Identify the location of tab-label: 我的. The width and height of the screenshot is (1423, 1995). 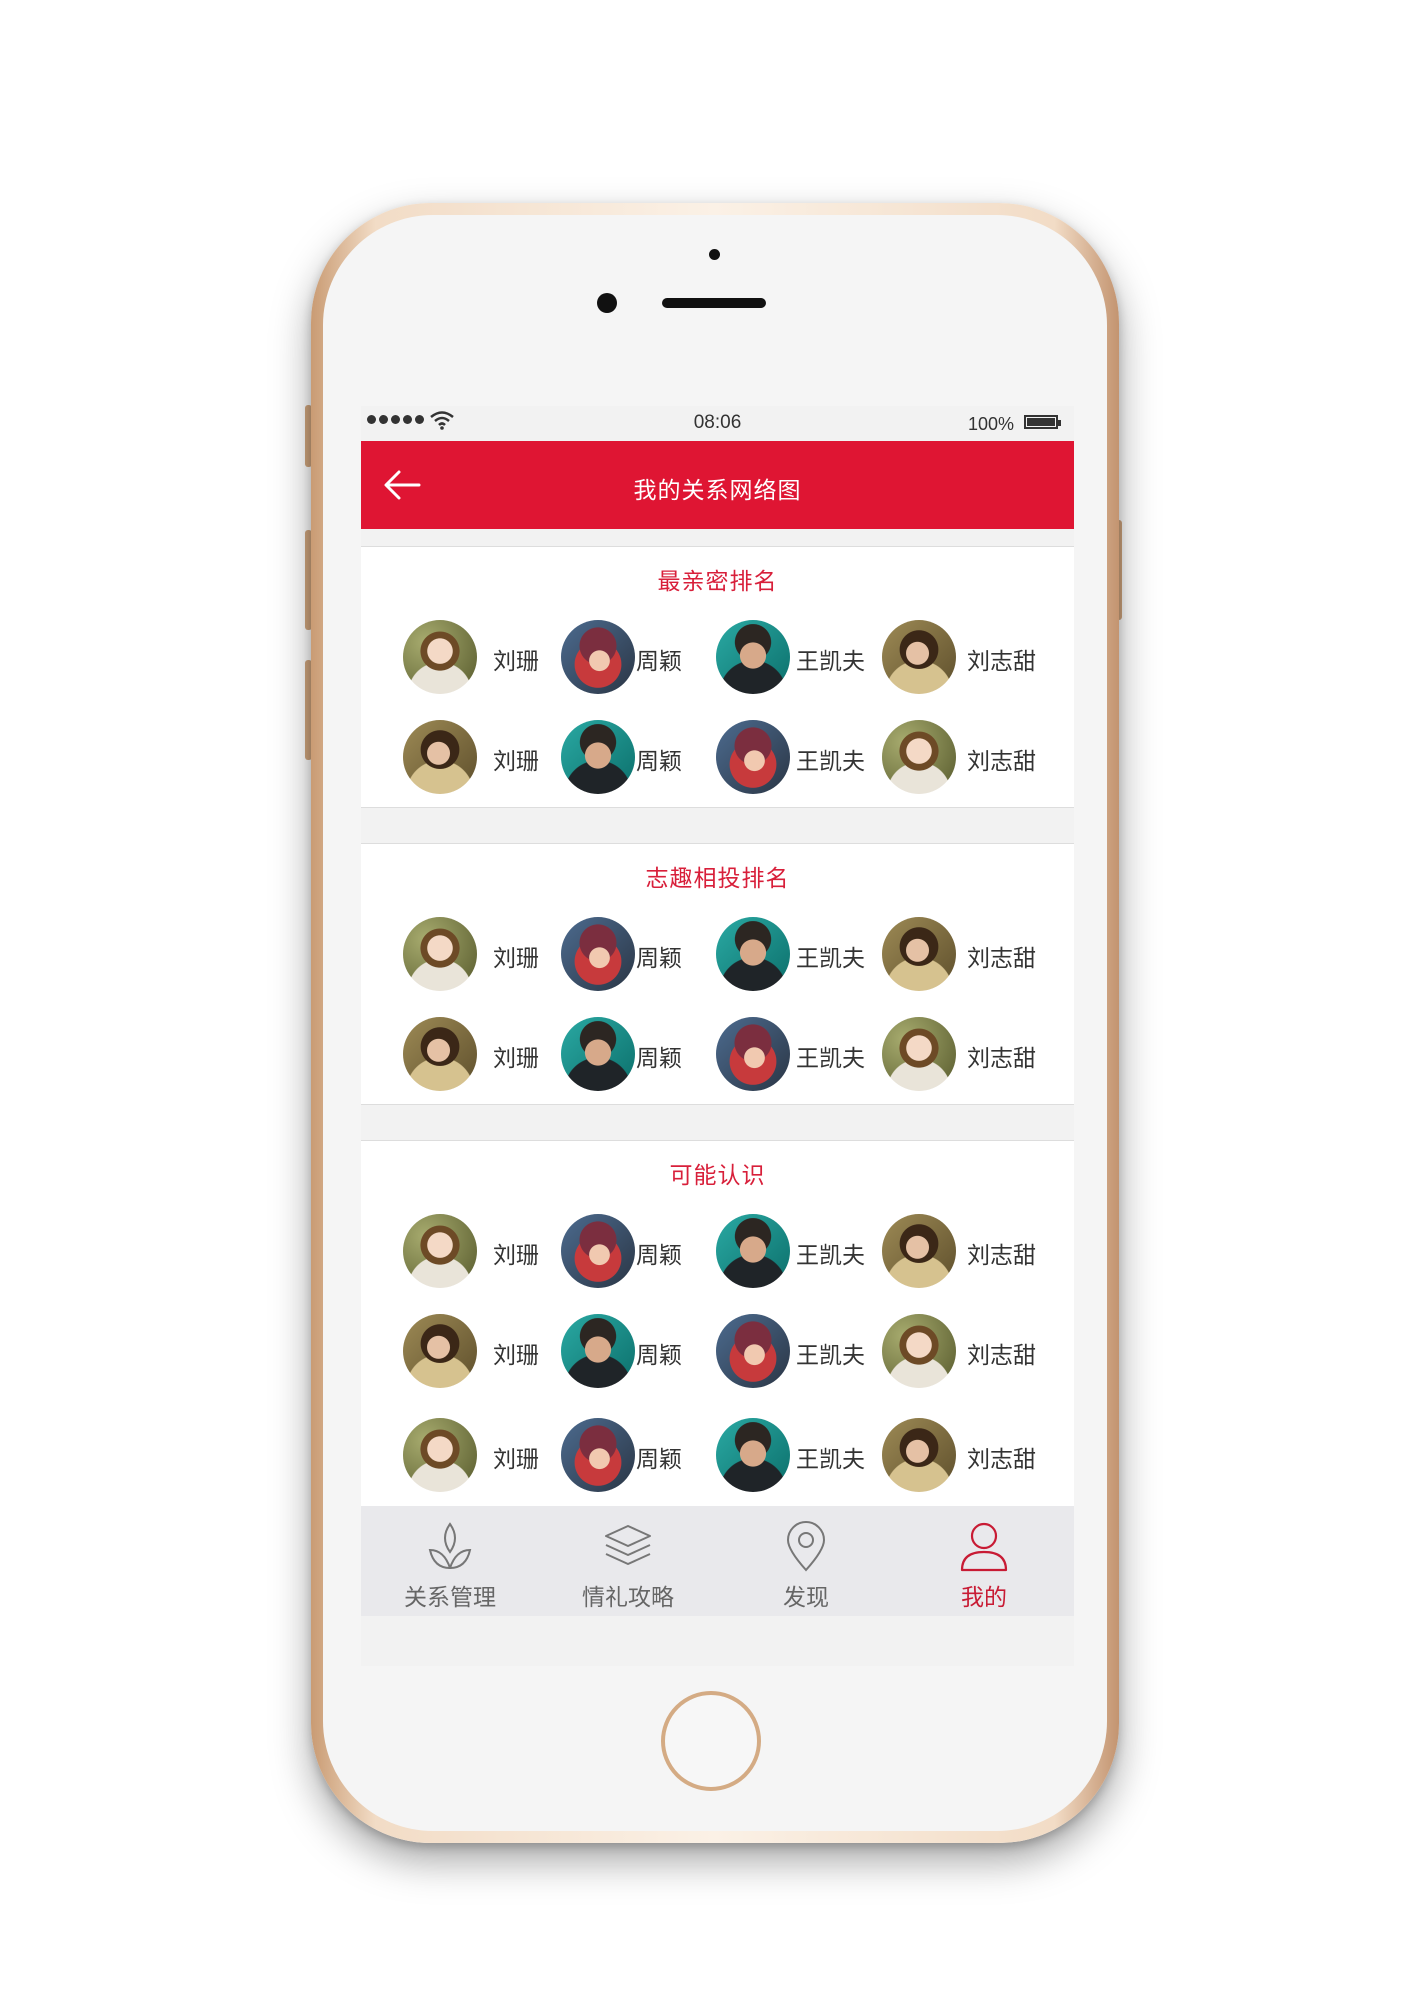
(984, 1598).